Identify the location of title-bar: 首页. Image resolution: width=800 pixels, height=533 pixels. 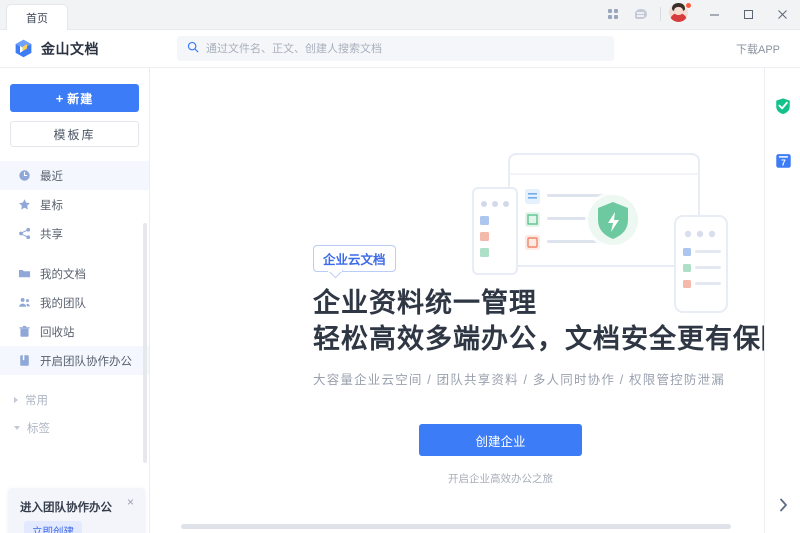
(400, 15).